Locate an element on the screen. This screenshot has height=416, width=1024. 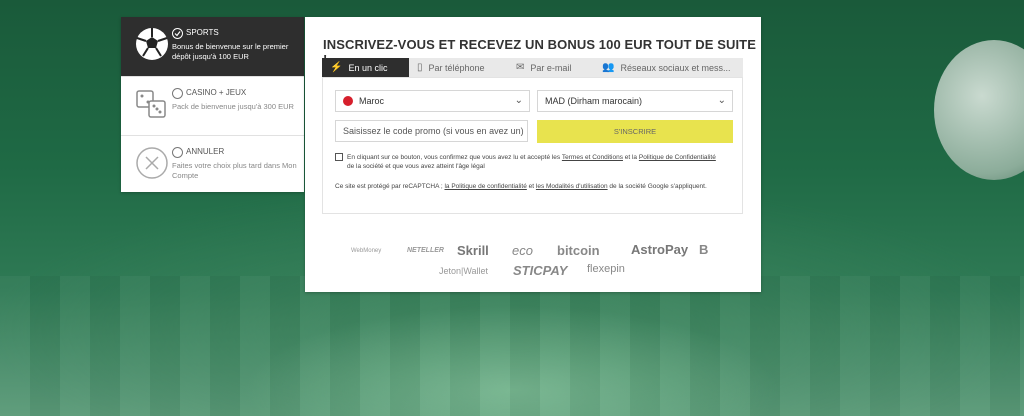
privacy-link: Politique de Confidentialité is located at coordinates (677, 157).